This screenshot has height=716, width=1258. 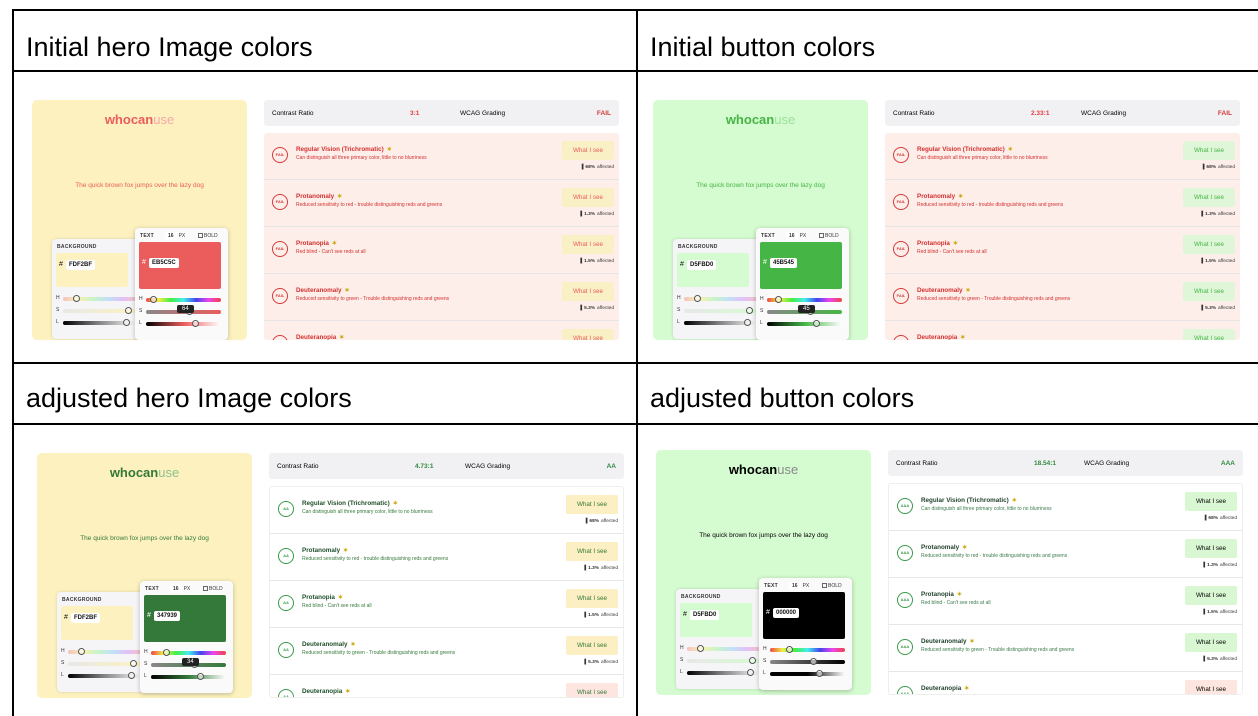 What do you see at coordinates (1062, 330) in the screenshot?
I see `vision-row: FAIL Deuteranopia✶ What I see` at bounding box center [1062, 330].